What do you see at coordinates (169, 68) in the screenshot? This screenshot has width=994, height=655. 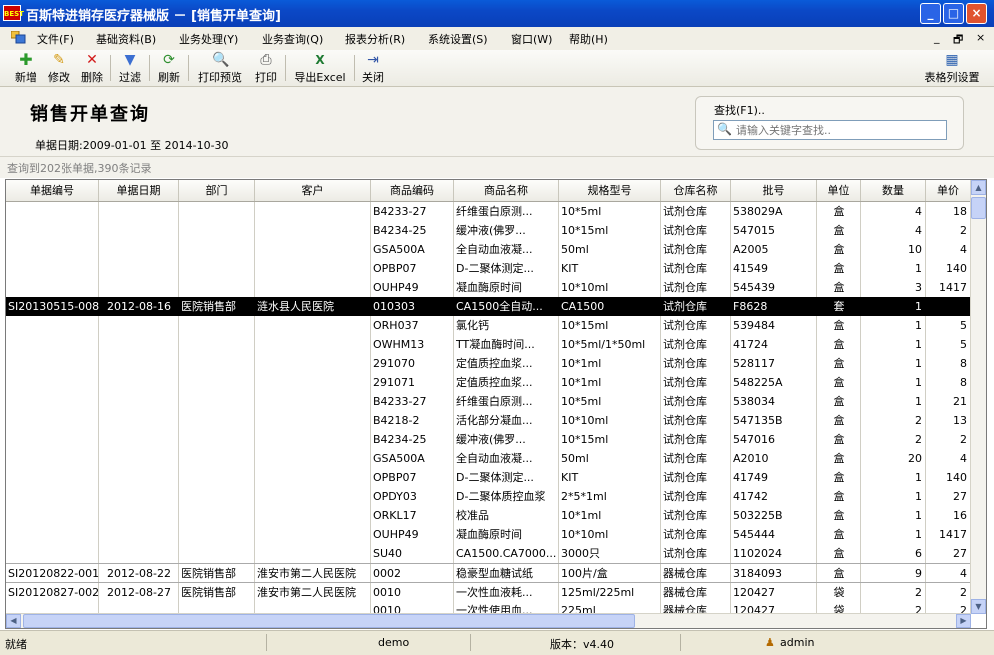 I see `refresh-button: ⟳ 刷新` at bounding box center [169, 68].